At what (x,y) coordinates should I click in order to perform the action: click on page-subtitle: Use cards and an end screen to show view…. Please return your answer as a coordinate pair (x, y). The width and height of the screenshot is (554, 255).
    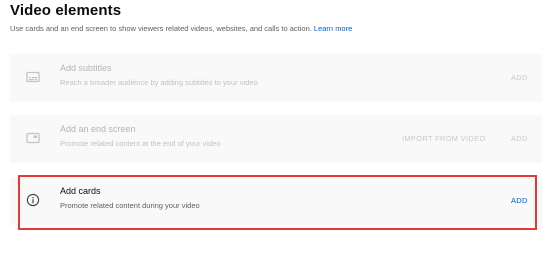
    Looking at the image, I should click on (181, 28).